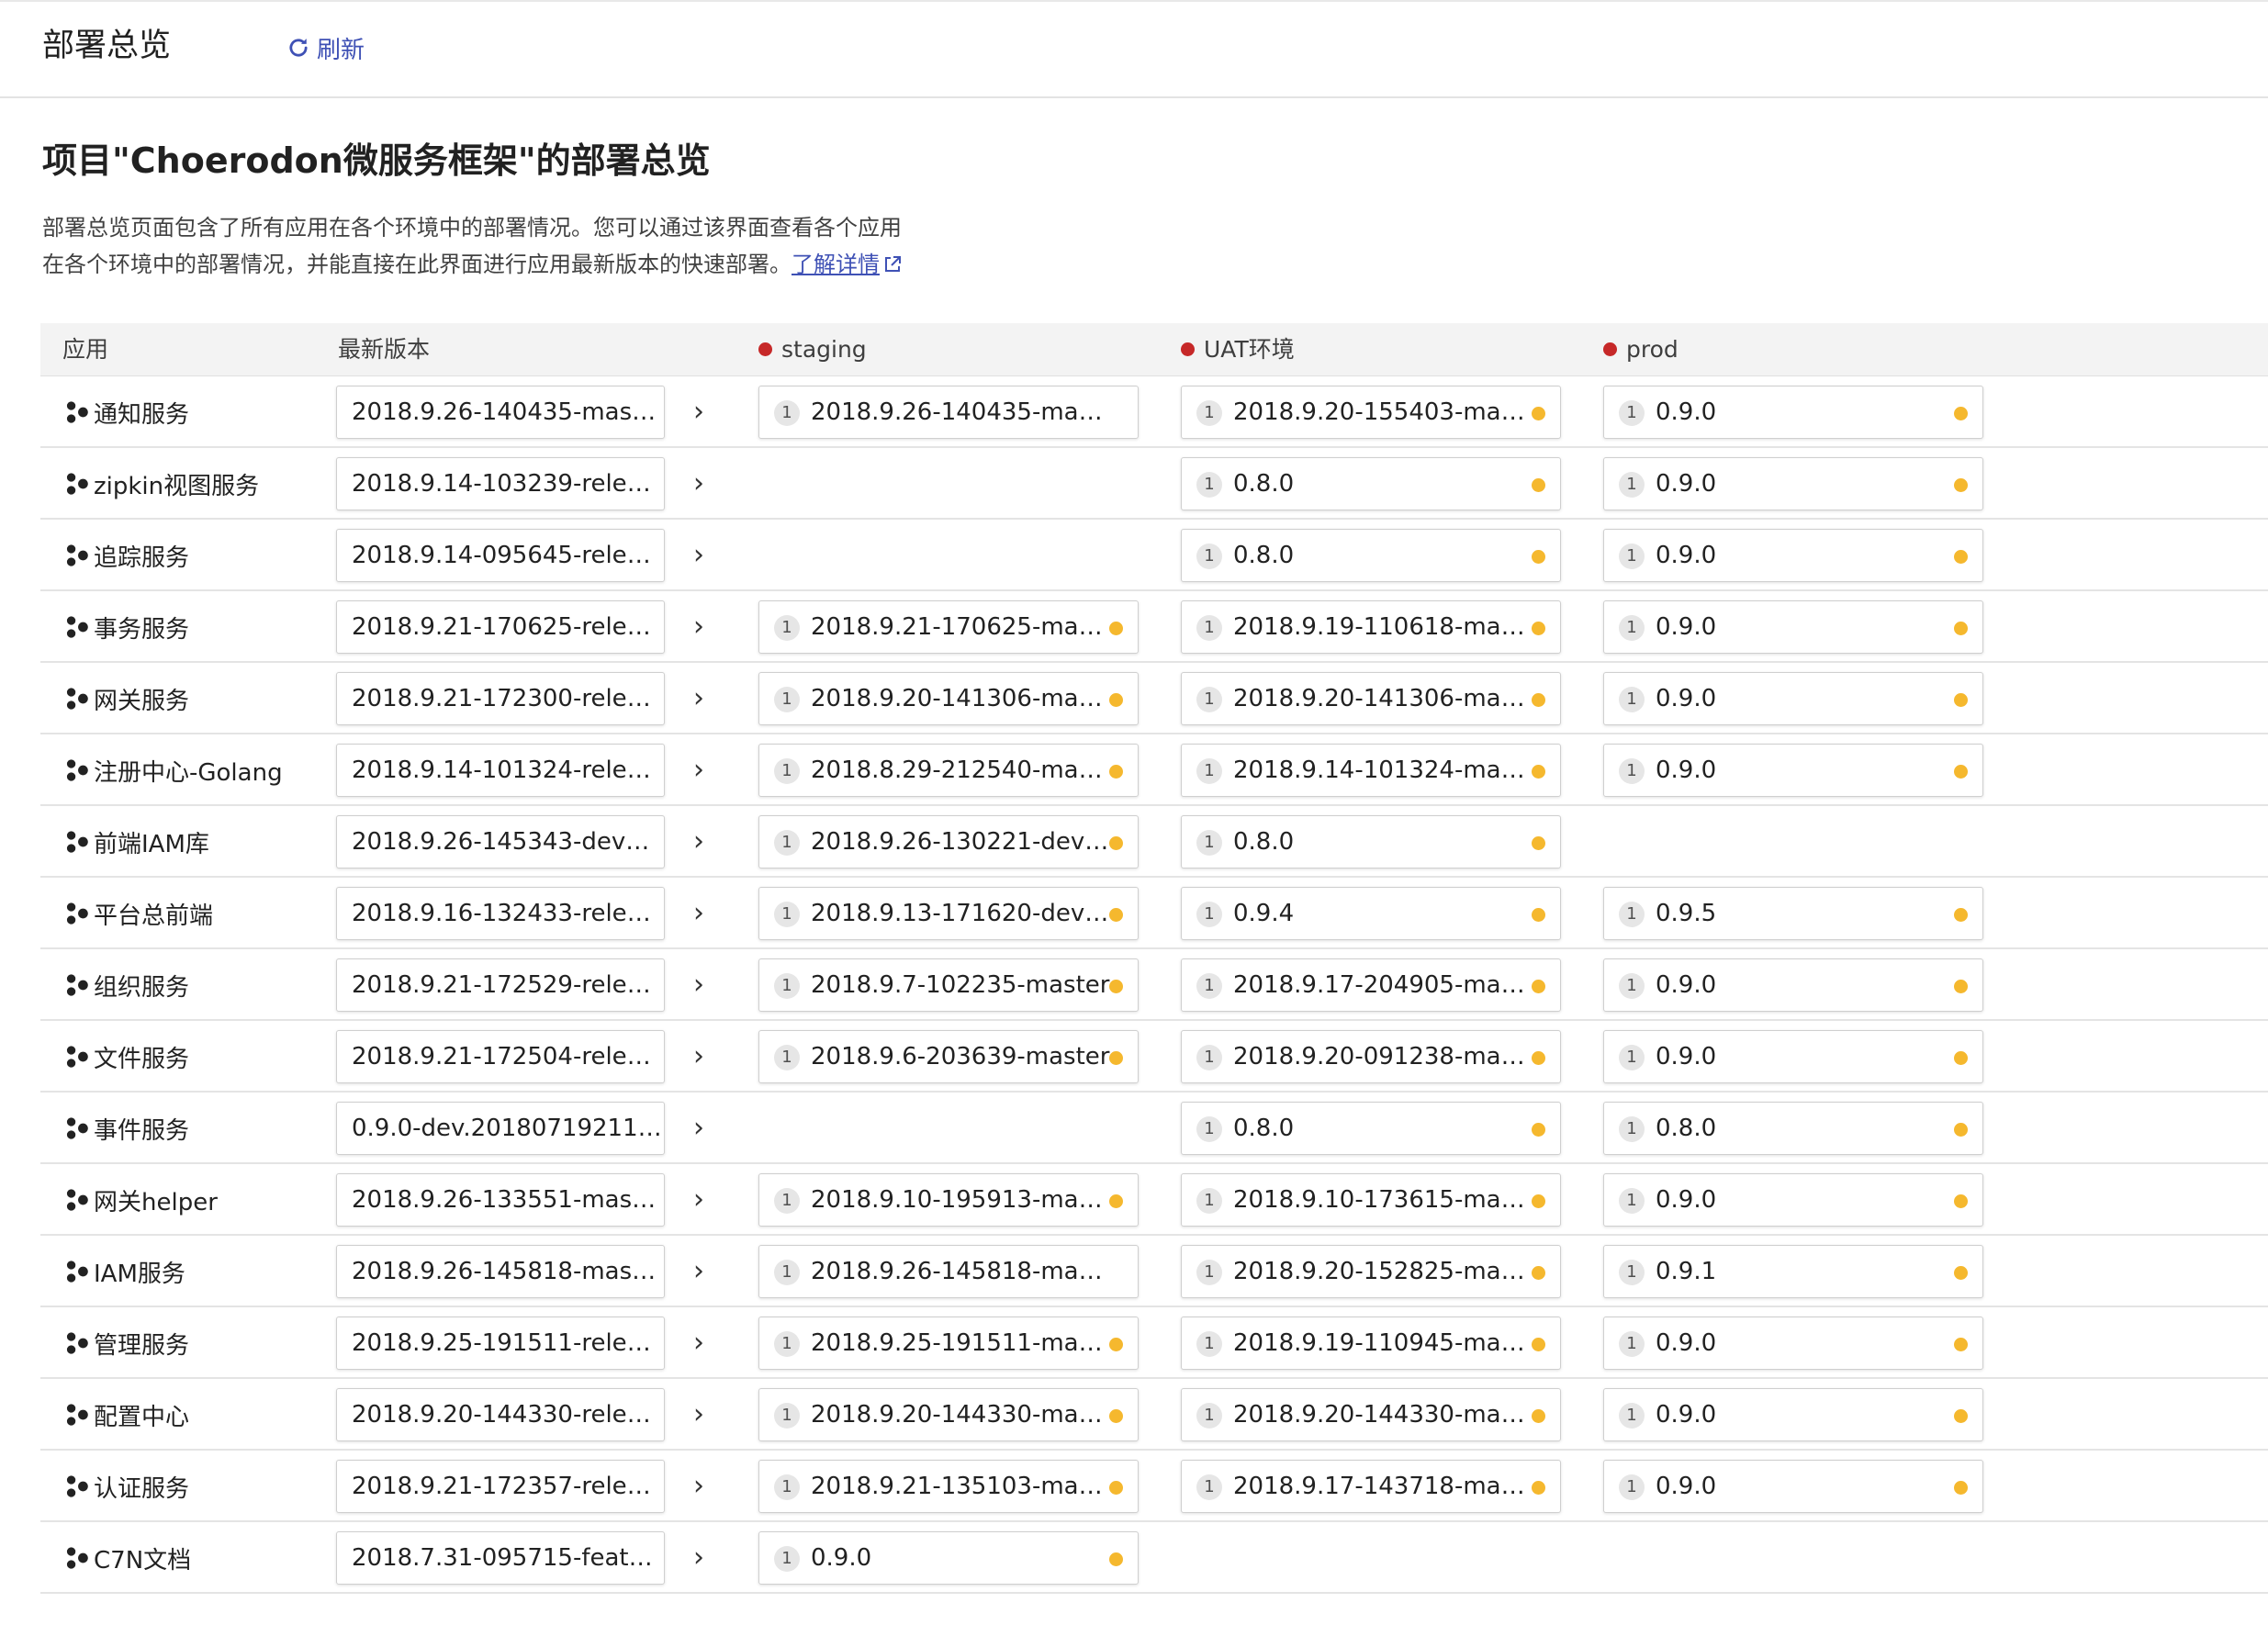 The image size is (2268, 1625). I want to click on app-cell: 组织服务, so click(127, 985).